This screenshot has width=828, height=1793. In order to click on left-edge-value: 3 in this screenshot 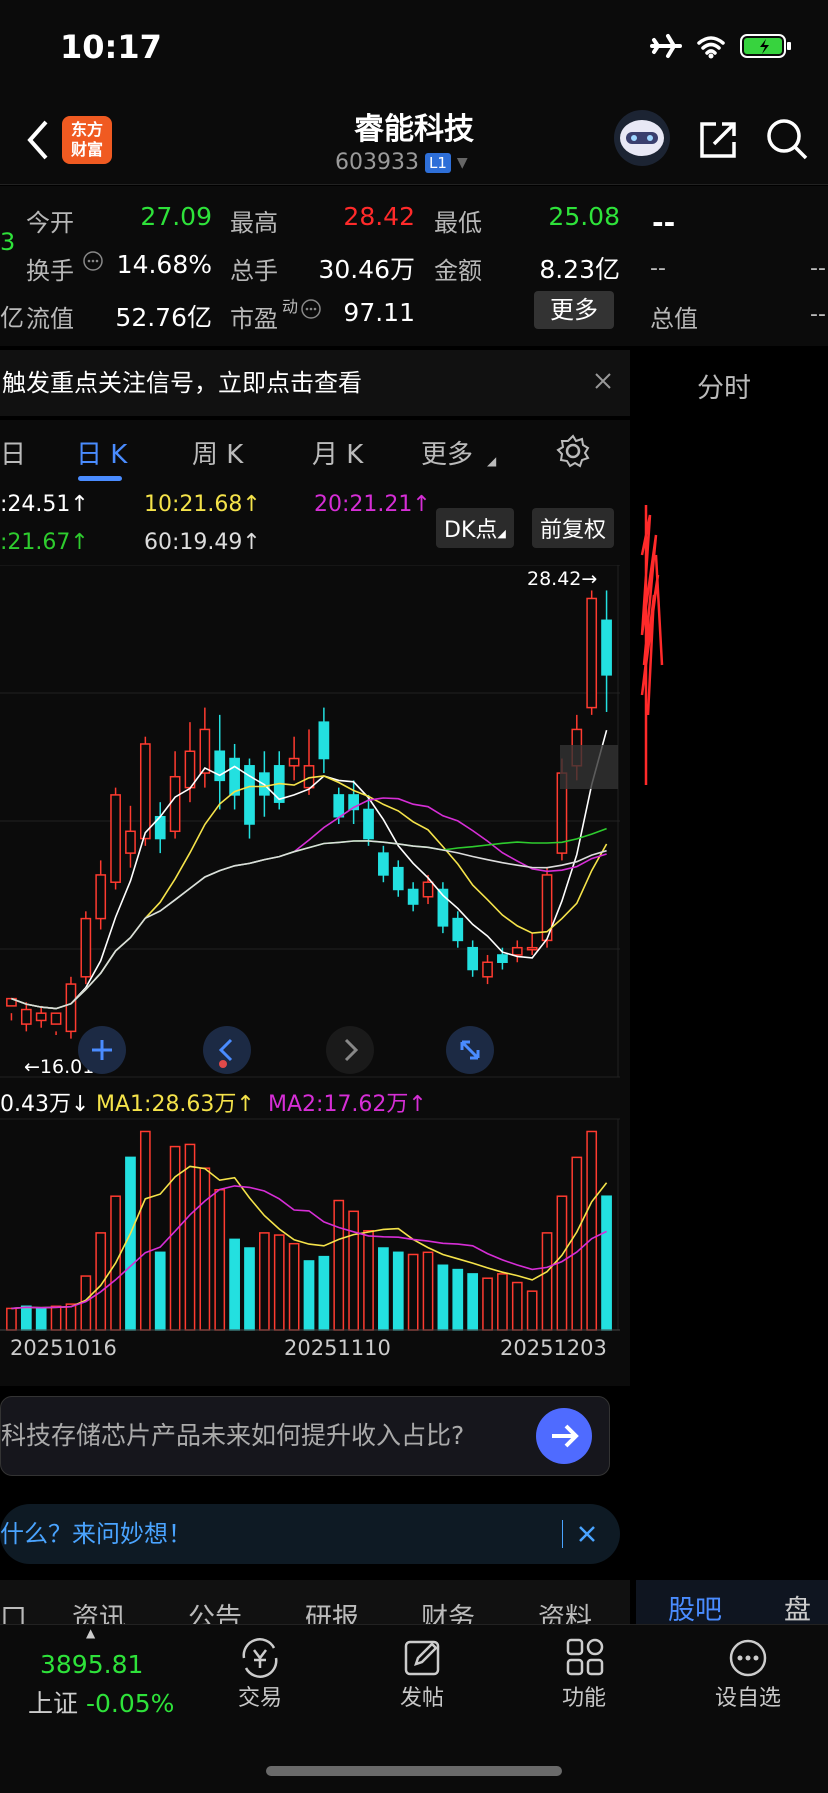, I will do `click(8, 242)`.